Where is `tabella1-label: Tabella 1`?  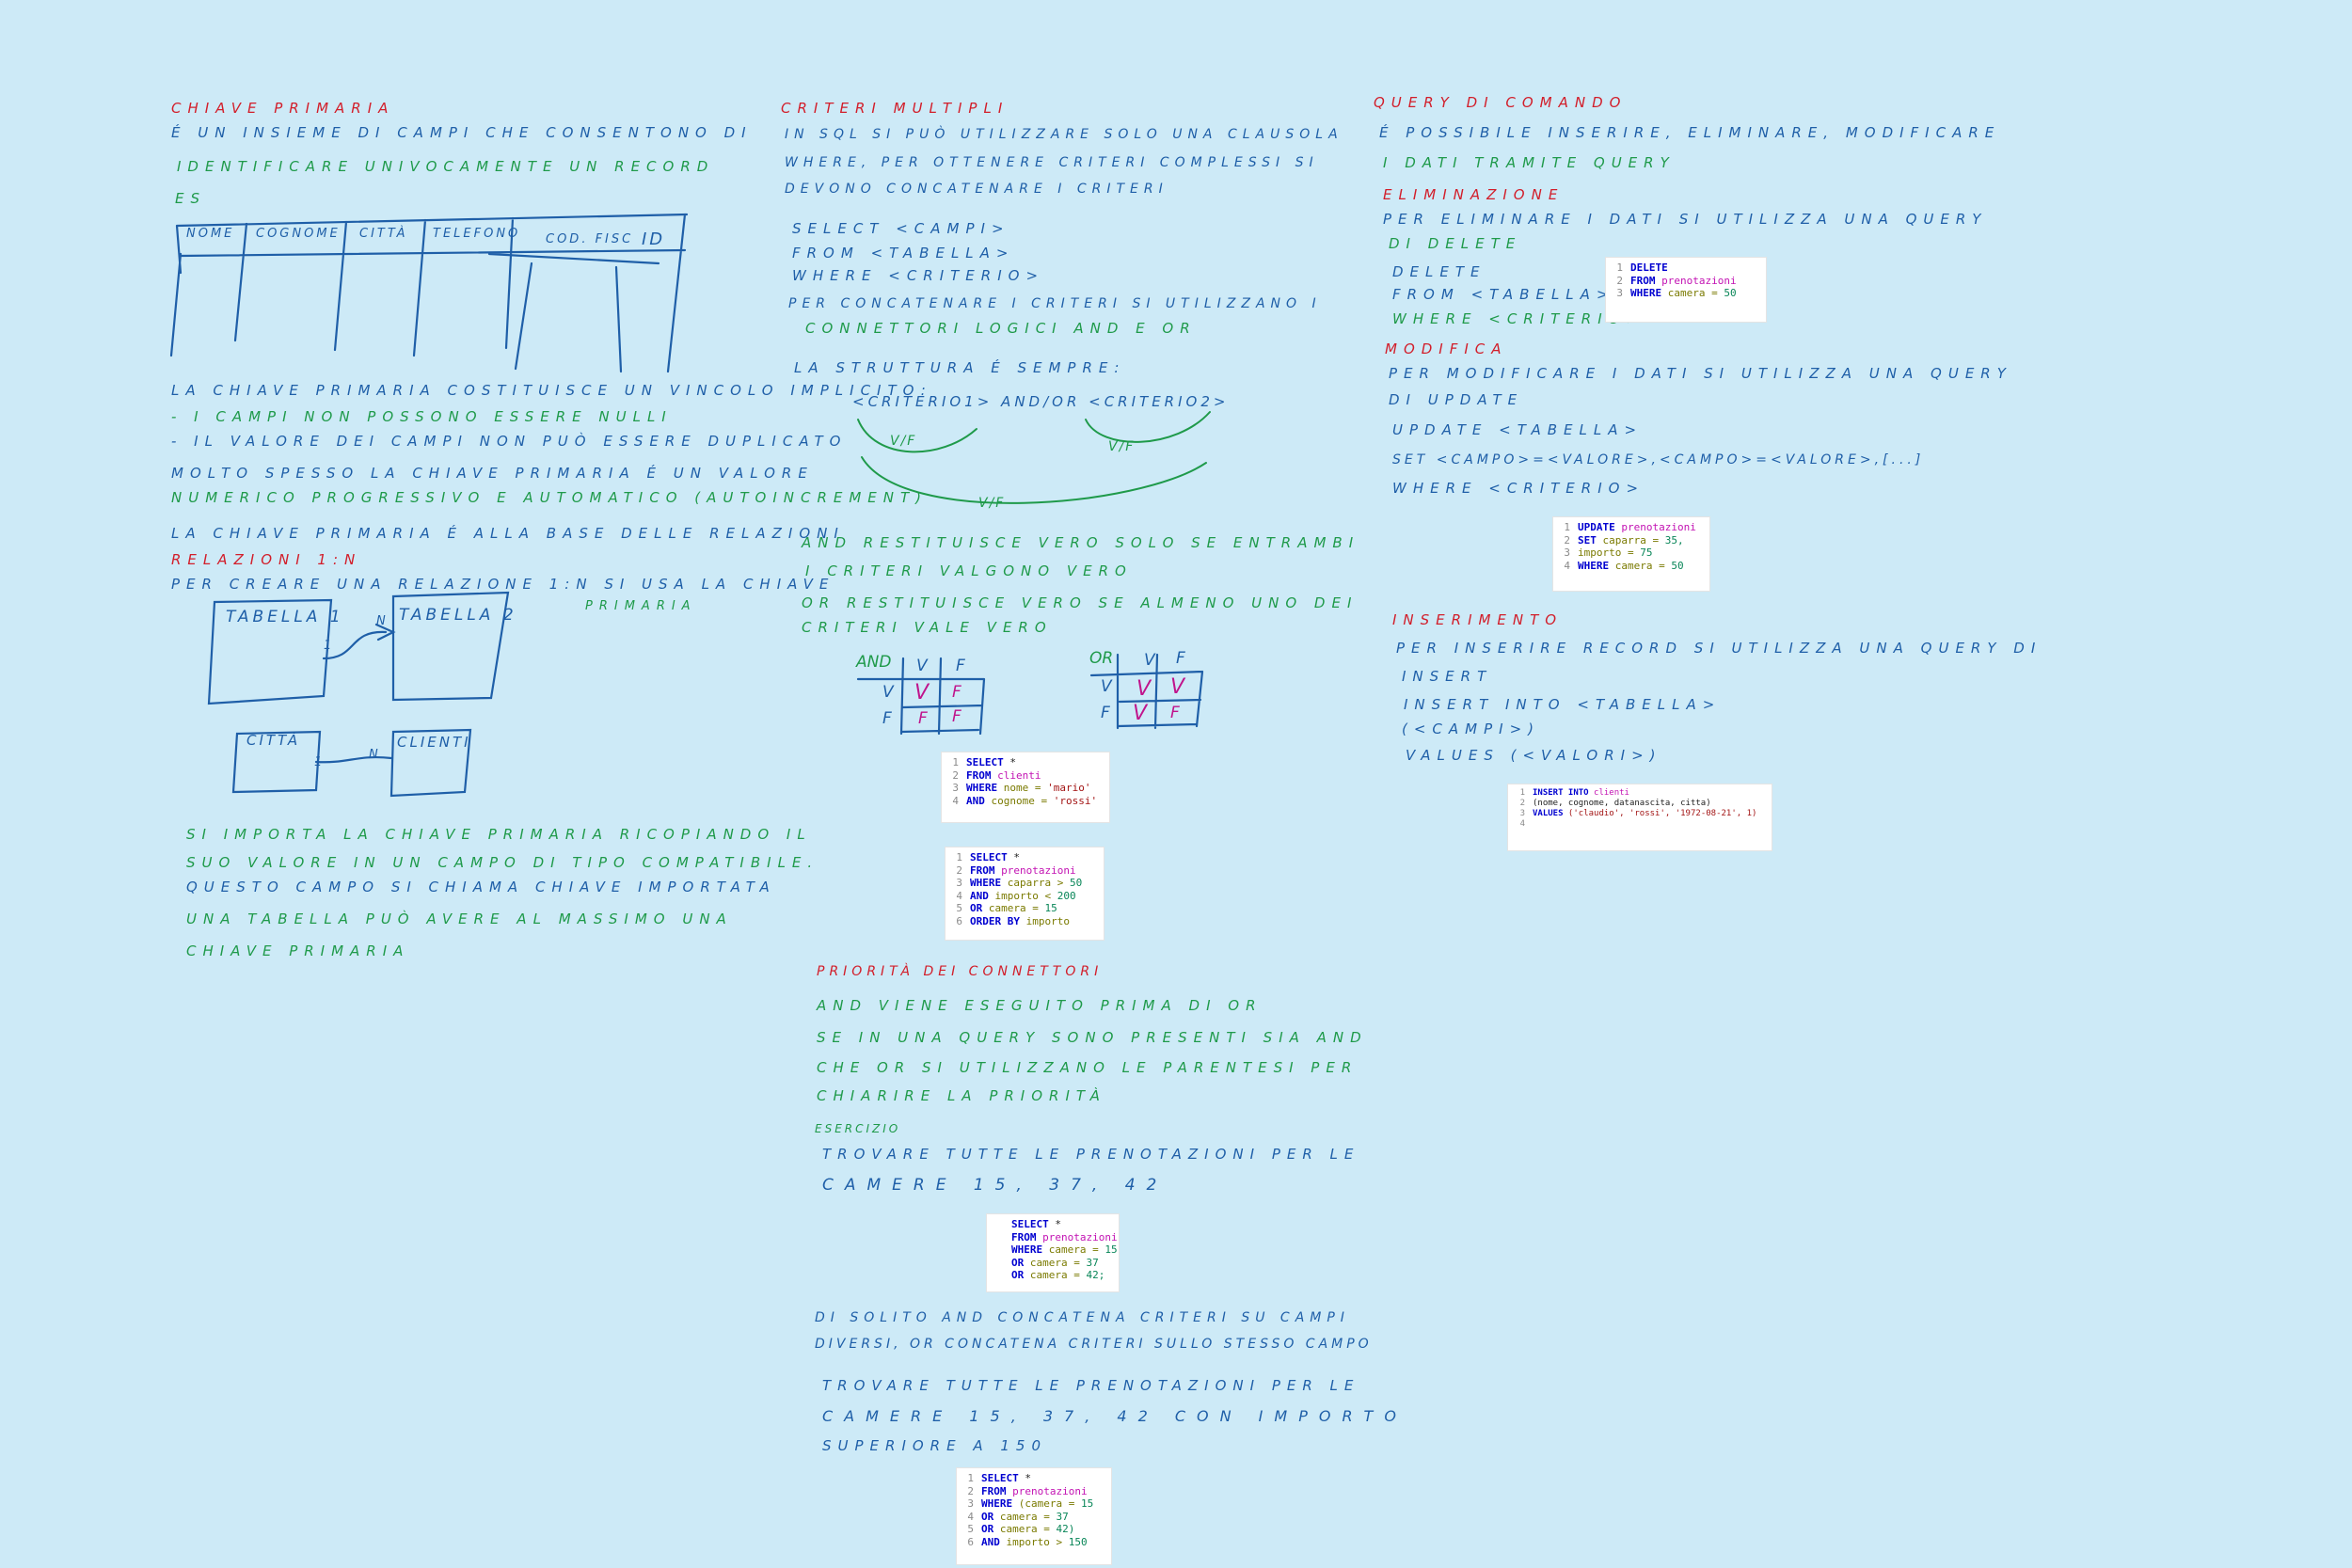
tabella1-label: Tabella 1 is located at coordinates (285, 617).